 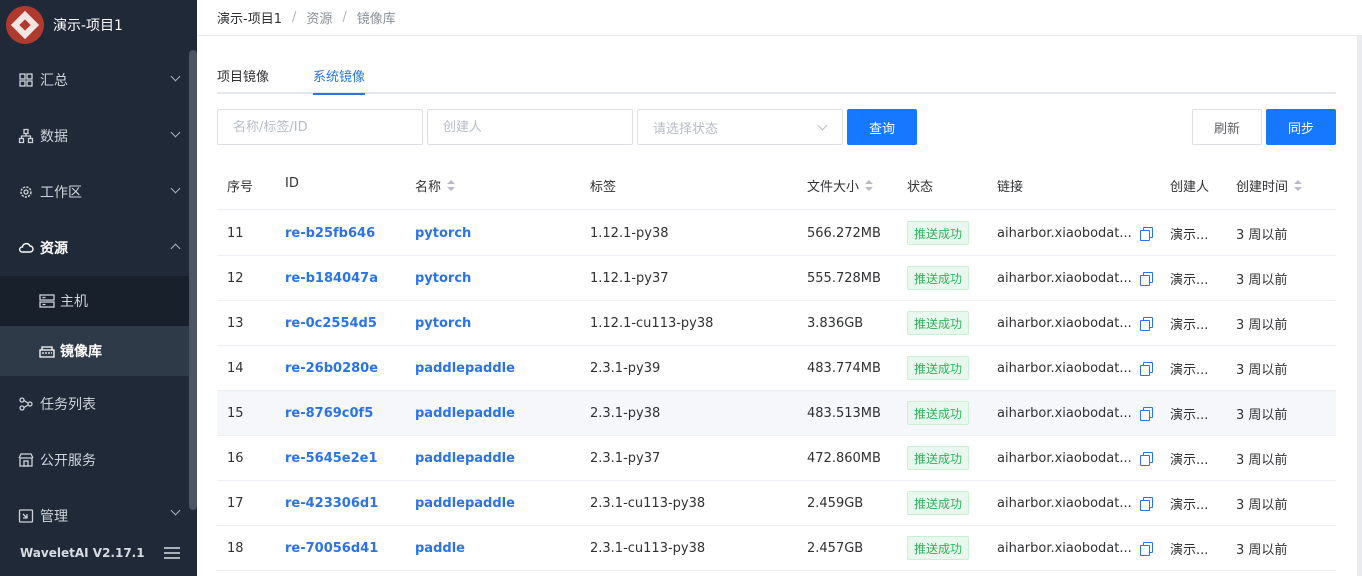 I want to click on collapse-menu-icon, so click(x=172, y=553).